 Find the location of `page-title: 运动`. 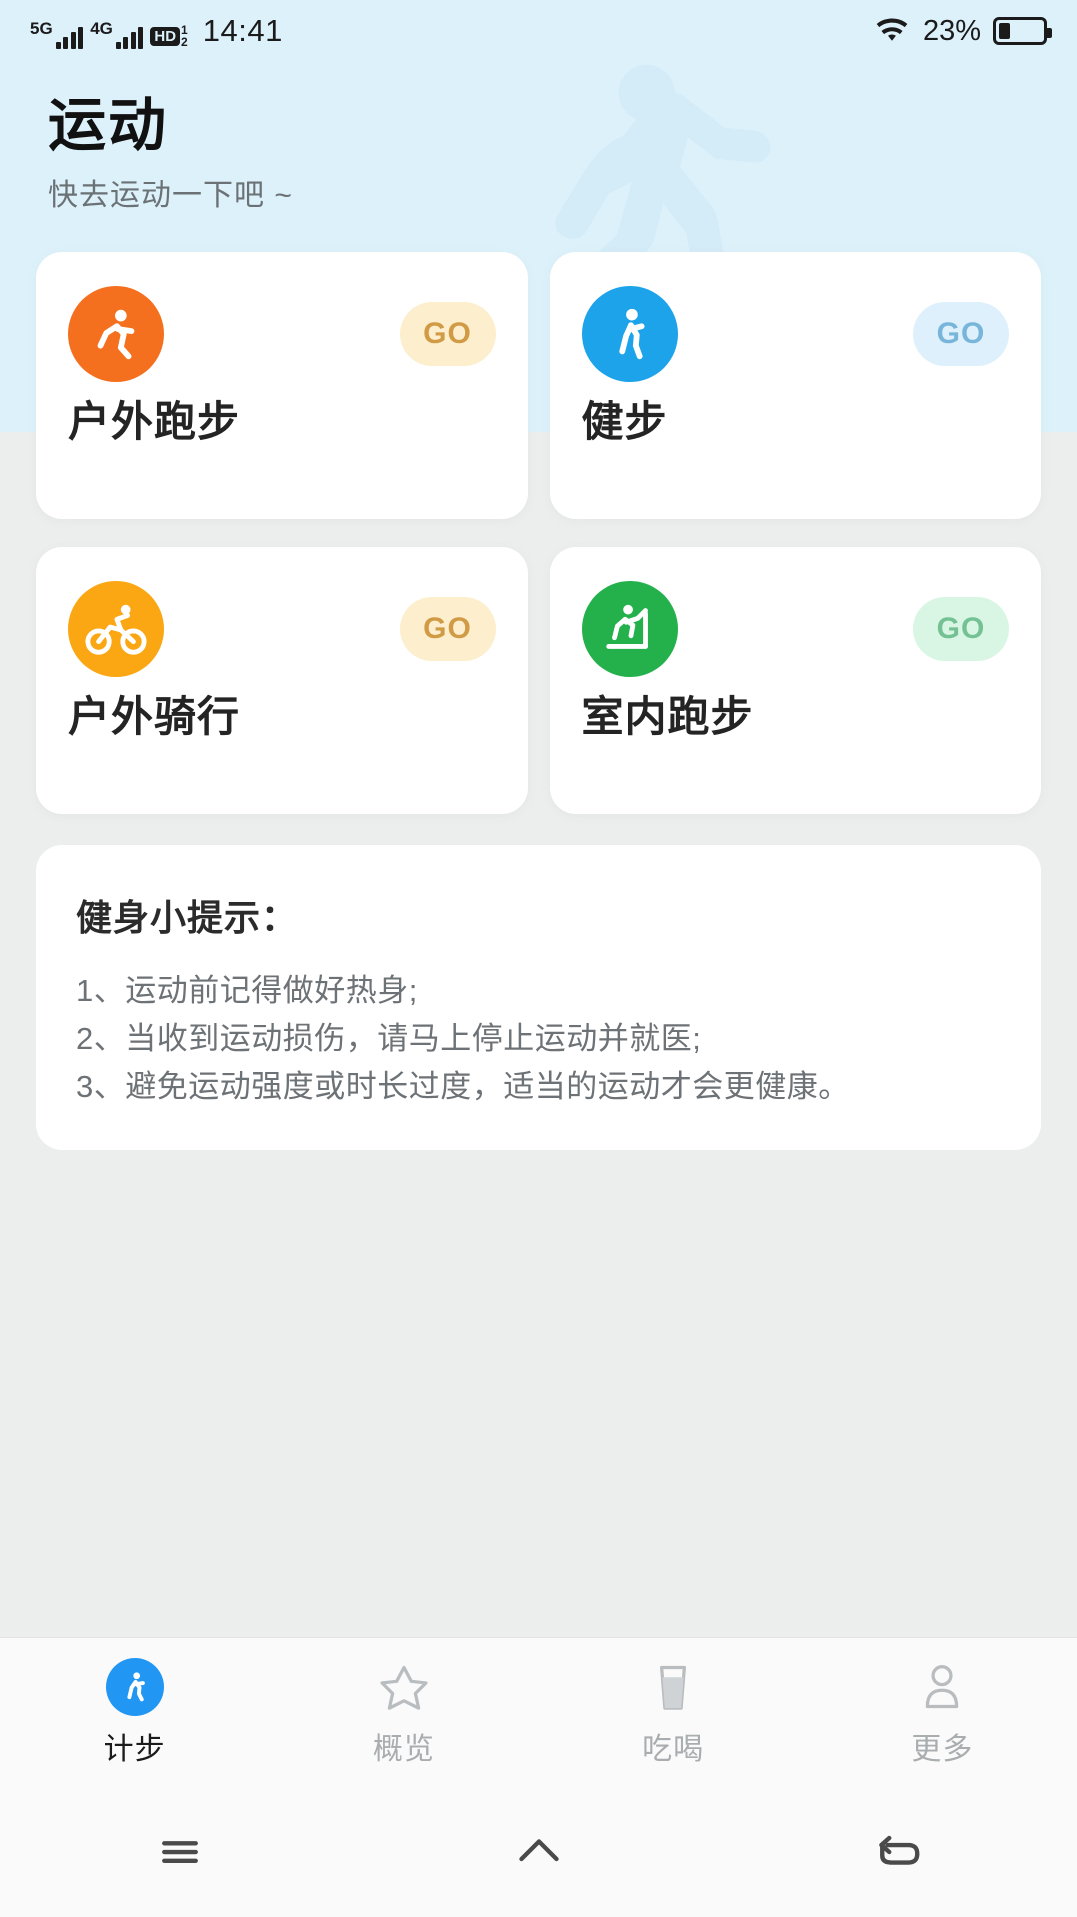

page-title: 运动 is located at coordinates (108, 125).